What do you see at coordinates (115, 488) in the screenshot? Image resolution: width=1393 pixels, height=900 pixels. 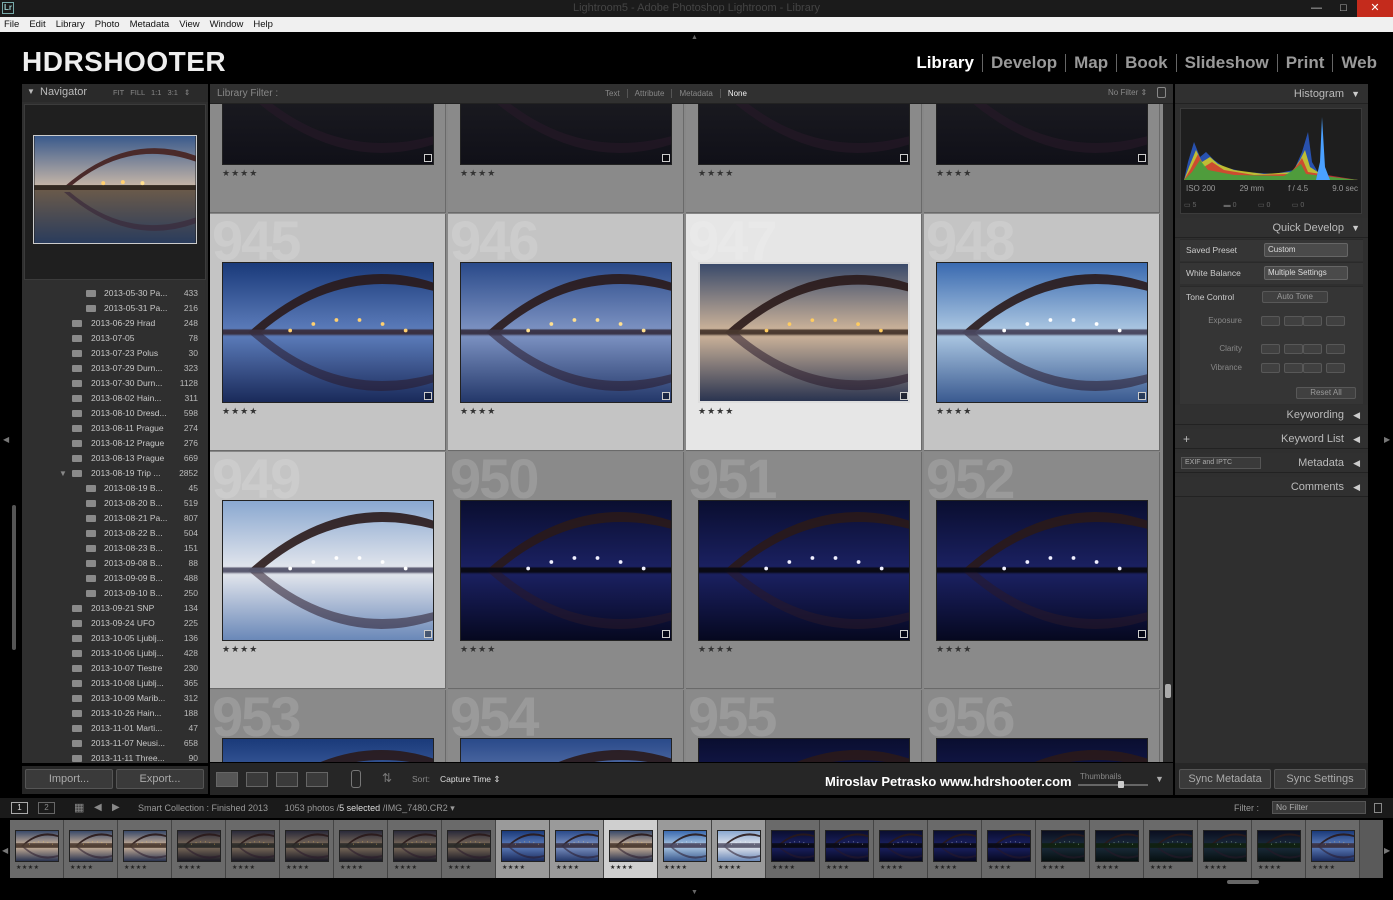 I see `folder-item: 2013-08-19 B... 45` at bounding box center [115, 488].